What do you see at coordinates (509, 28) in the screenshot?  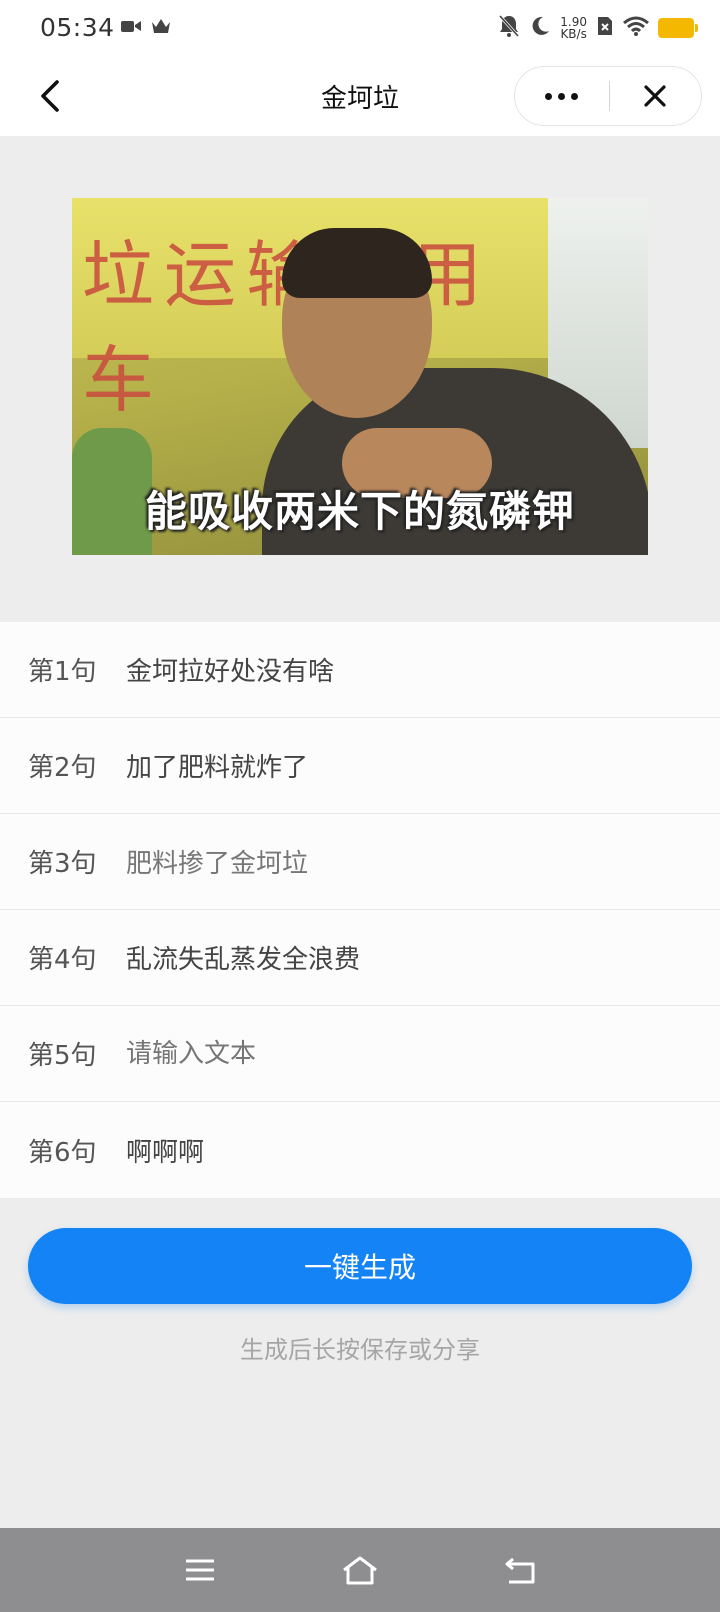 I see `mute-bell-icon` at bounding box center [509, 28].